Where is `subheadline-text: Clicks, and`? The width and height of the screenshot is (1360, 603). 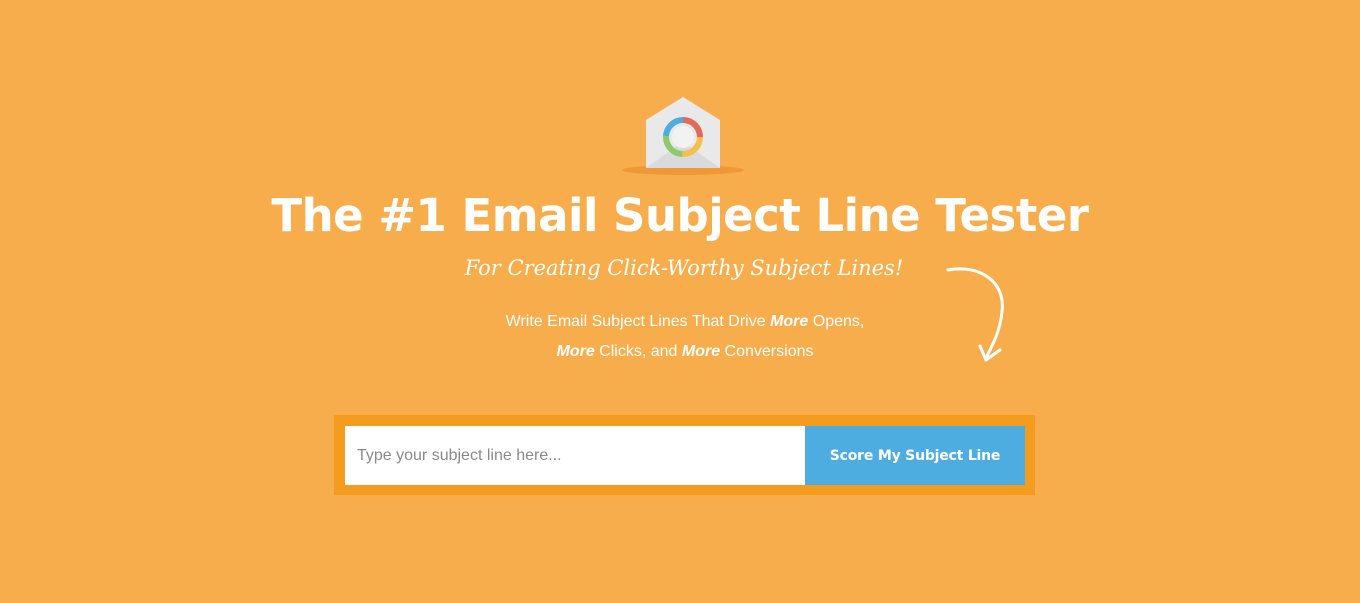
subheadline-text: Clicks, and is located at coordinates (638, 351).